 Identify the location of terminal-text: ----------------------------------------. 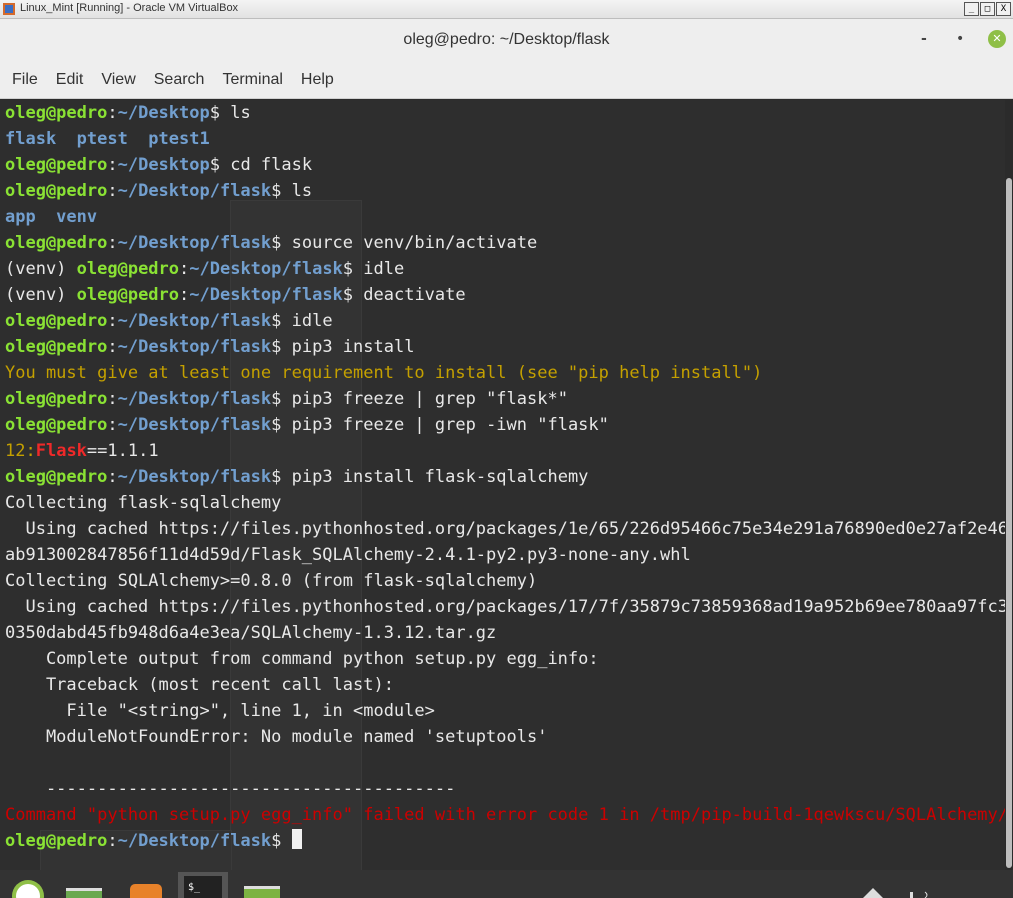
(230, 789).